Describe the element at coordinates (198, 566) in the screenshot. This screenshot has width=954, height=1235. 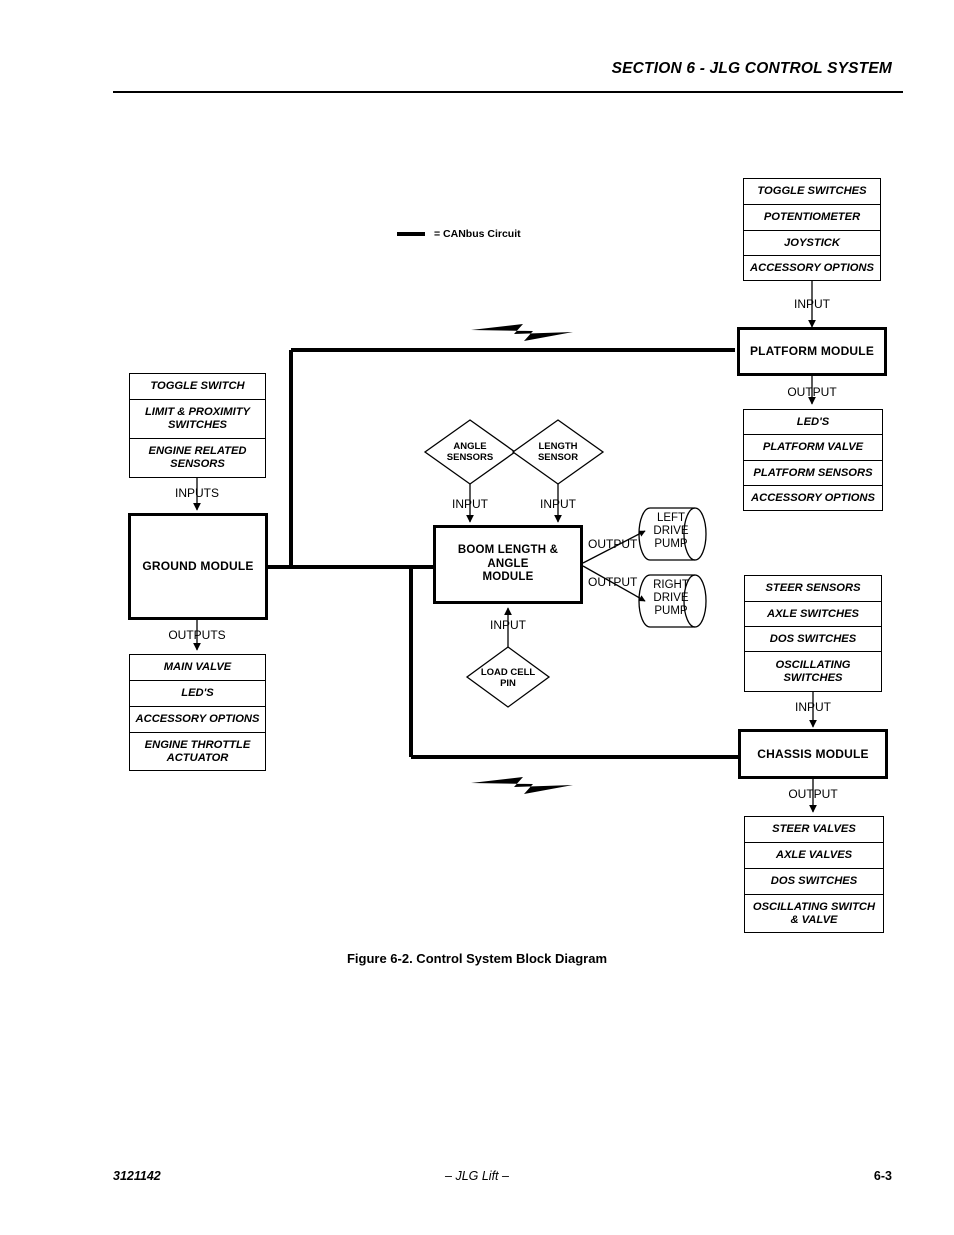
I see `module-ground: GROUND MODULE` at that location.